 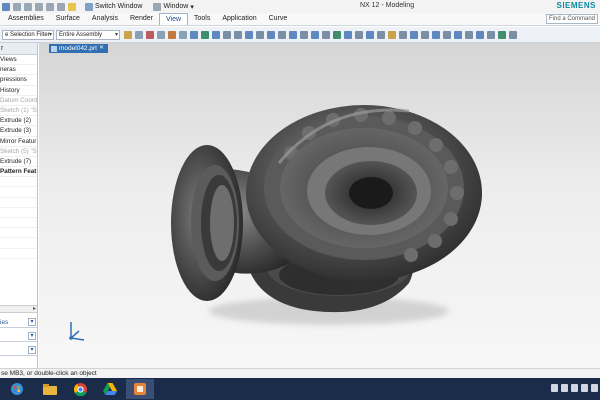 What do you see at coordinates (293, 34) in the screenshot?
I see `quadrant-icon` at bounding box center [293, 34].